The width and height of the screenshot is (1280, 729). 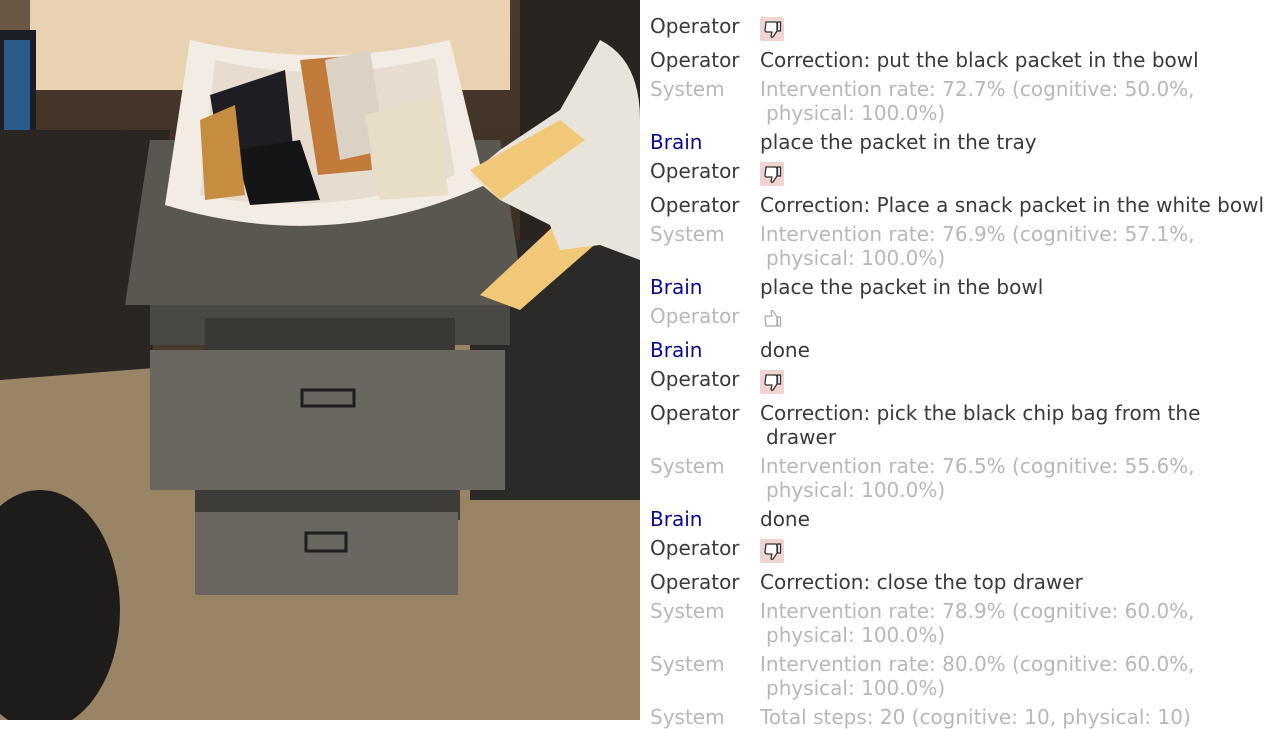 I want to click on message-text: place the packet in the tray, so click(x=898, y=142).